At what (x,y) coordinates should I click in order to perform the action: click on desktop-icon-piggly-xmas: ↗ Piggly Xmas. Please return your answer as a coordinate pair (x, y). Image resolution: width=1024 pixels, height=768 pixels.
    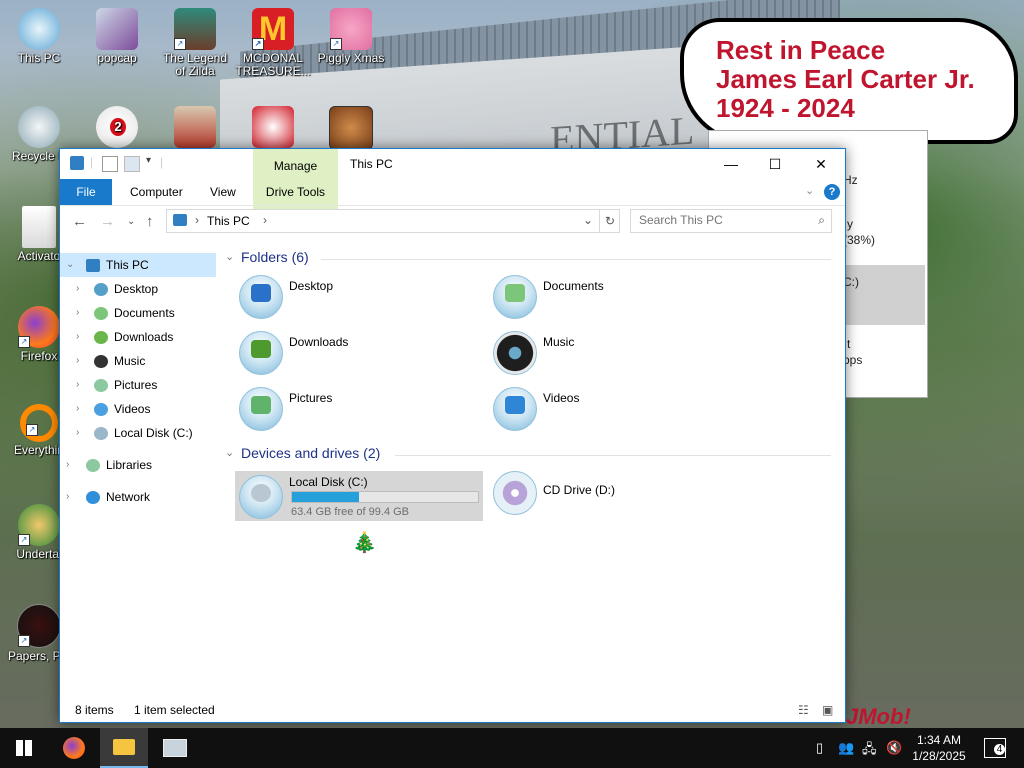
    Looking at the image, I should click on (351, 36).